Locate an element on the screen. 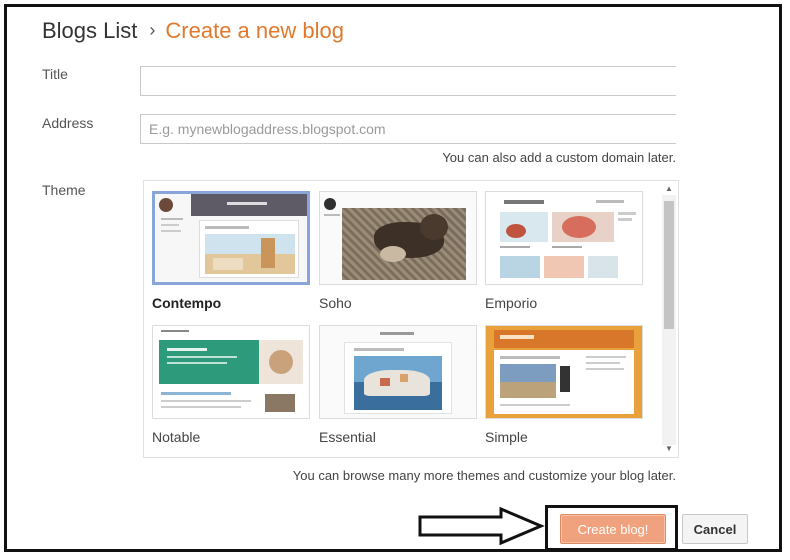 The height and width of the screenshot is (560, 790). theme-option-simple: Simple is located at coordinates (564, 385).